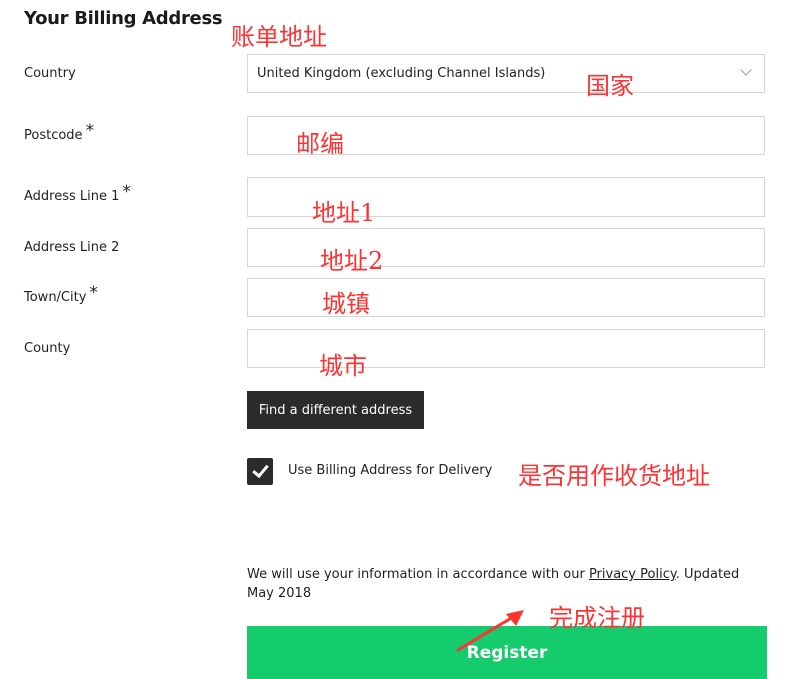 This screenshot has width=787, height=679. I want to click on town-city-label: Town/City *, so click(61, 294).